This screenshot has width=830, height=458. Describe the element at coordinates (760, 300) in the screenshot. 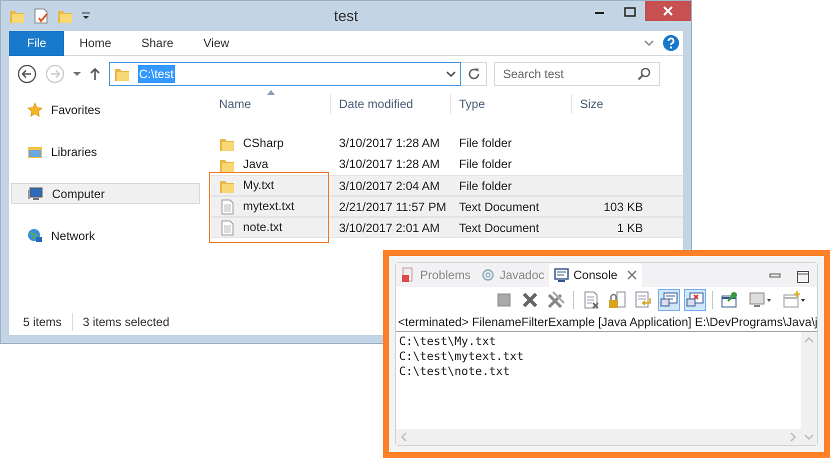

I see `monitor-icon` at that location.